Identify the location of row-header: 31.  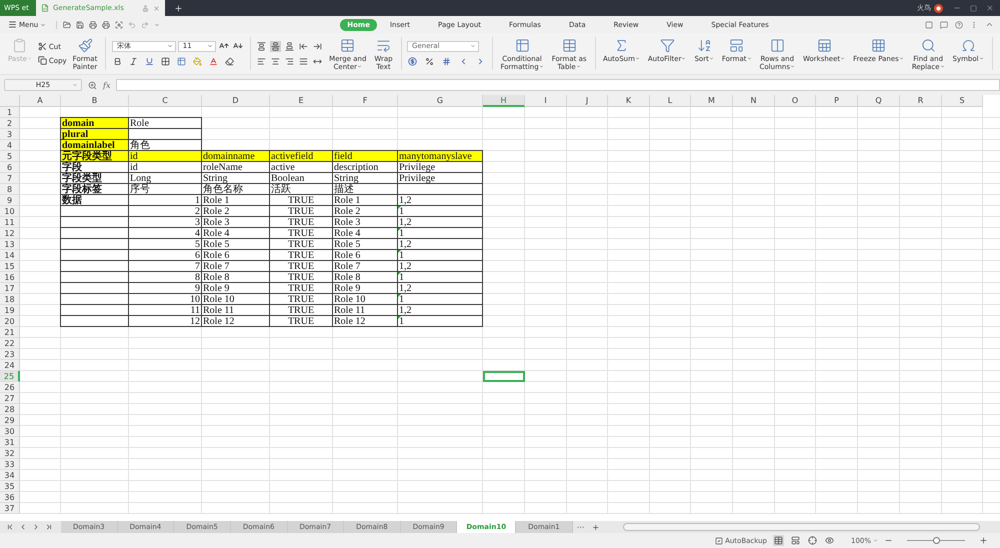
(10, 442).